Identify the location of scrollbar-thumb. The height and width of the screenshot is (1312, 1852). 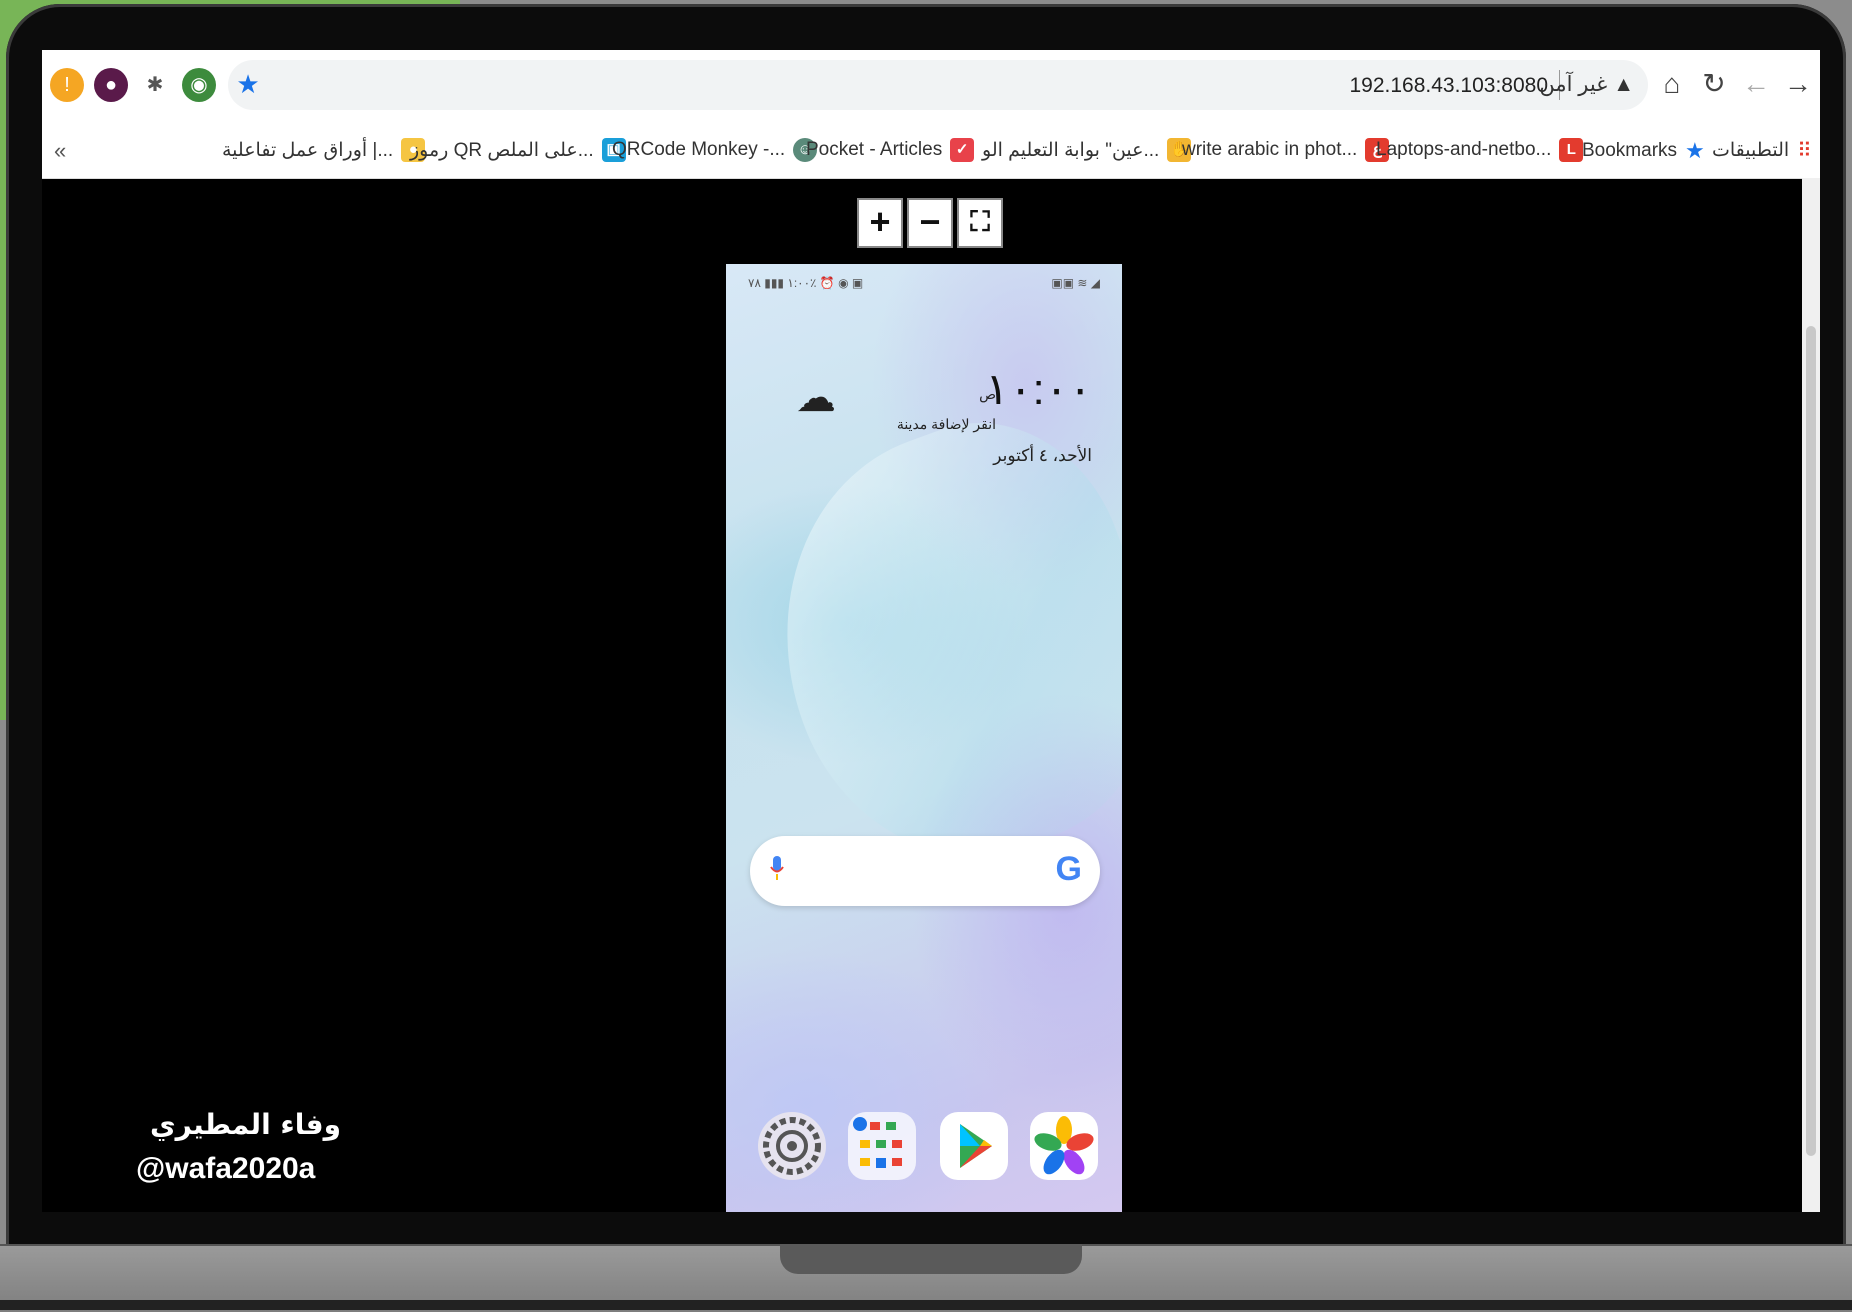
(1811, 741).